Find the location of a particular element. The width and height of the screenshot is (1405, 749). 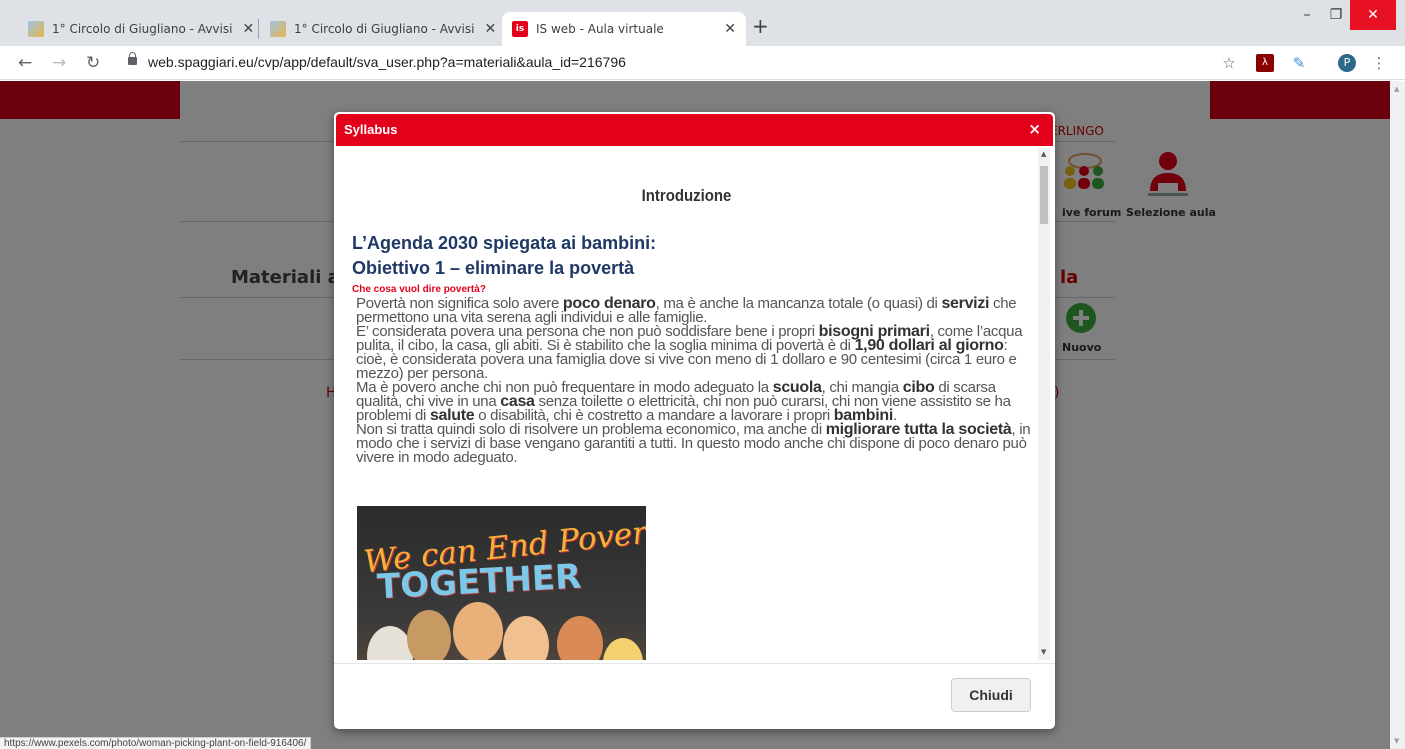

dialog-header: Syllabus × is located at coordinates (694, 130).